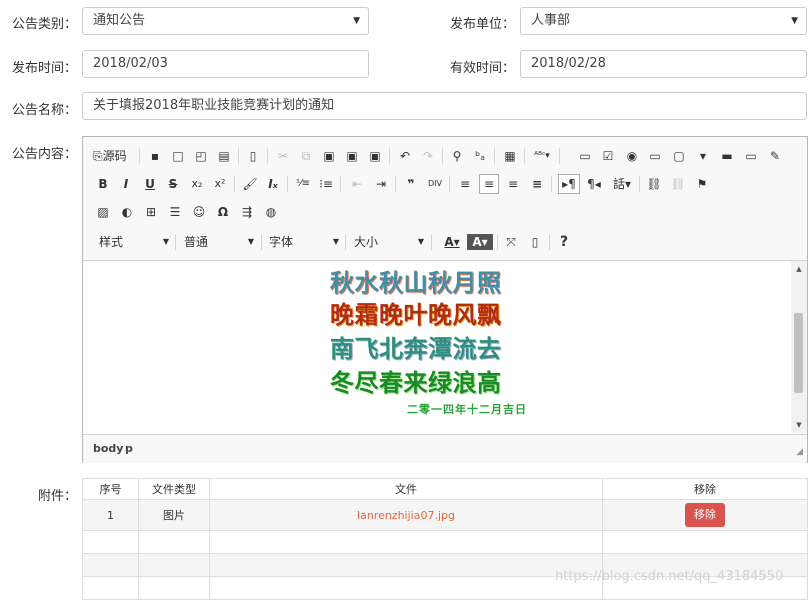  What do you see at coordinates (197, 184) in the screenshot?
I see `subscript-icon: x₂` at bounding box center [197, 184].